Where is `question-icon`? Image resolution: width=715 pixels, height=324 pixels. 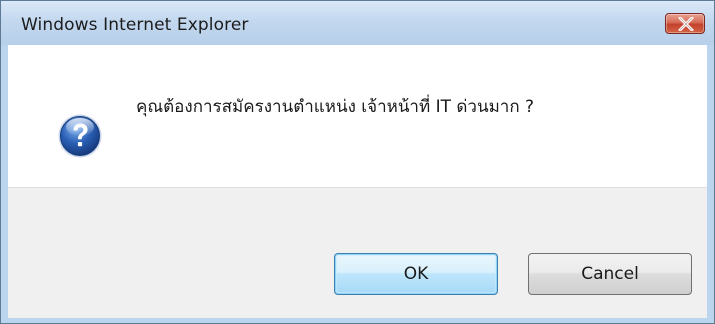 question-icon is located at coordinates (80, 136).